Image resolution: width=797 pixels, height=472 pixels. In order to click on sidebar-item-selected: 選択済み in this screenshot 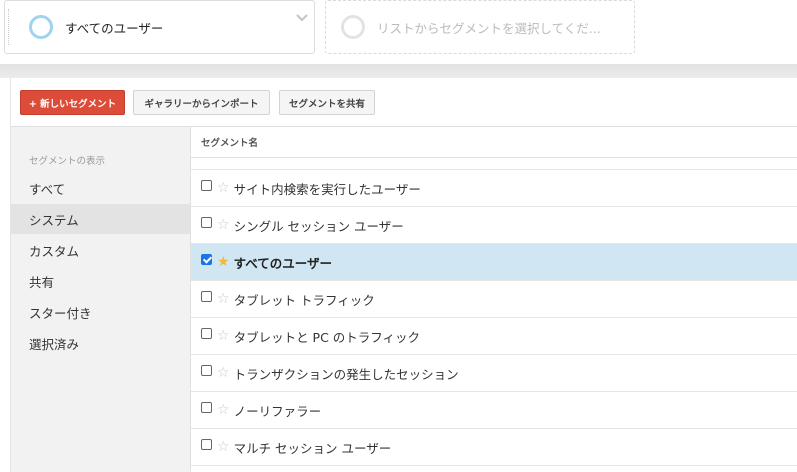, I will do `click(100, 343)`.